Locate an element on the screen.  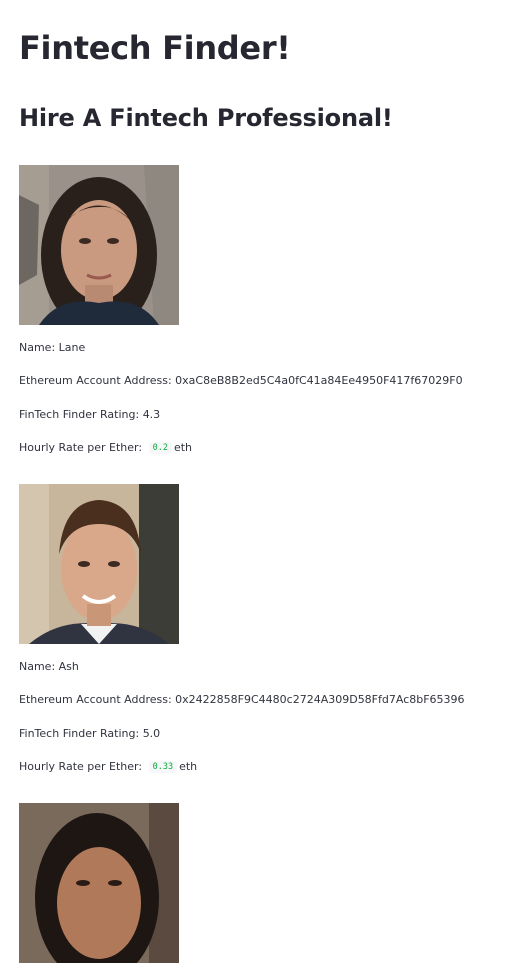
candidate-hourly-rate: Hourly Rate per Ether: 0.2 eth is located at coordinates (106, 447).